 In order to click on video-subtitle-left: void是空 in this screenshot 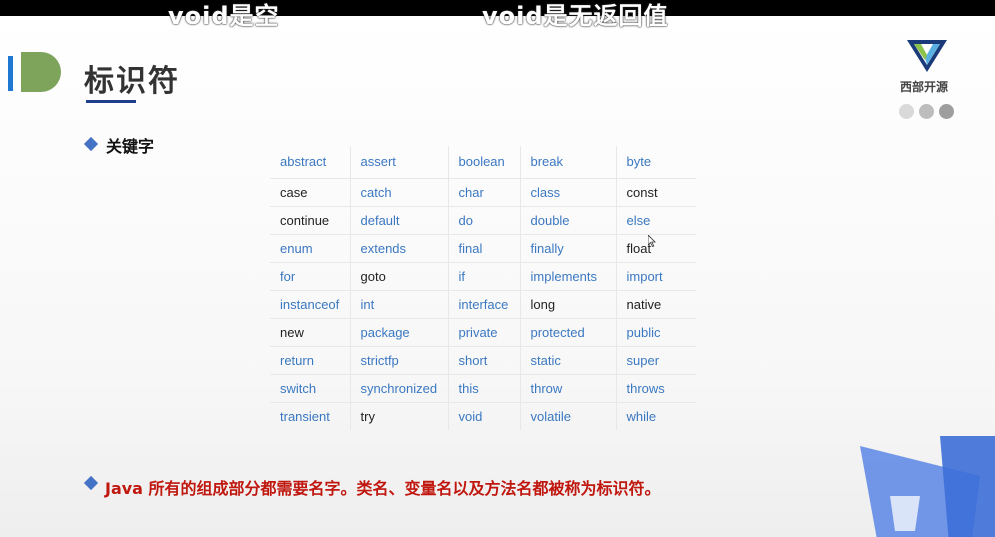, I will do `click(224, 16)`.